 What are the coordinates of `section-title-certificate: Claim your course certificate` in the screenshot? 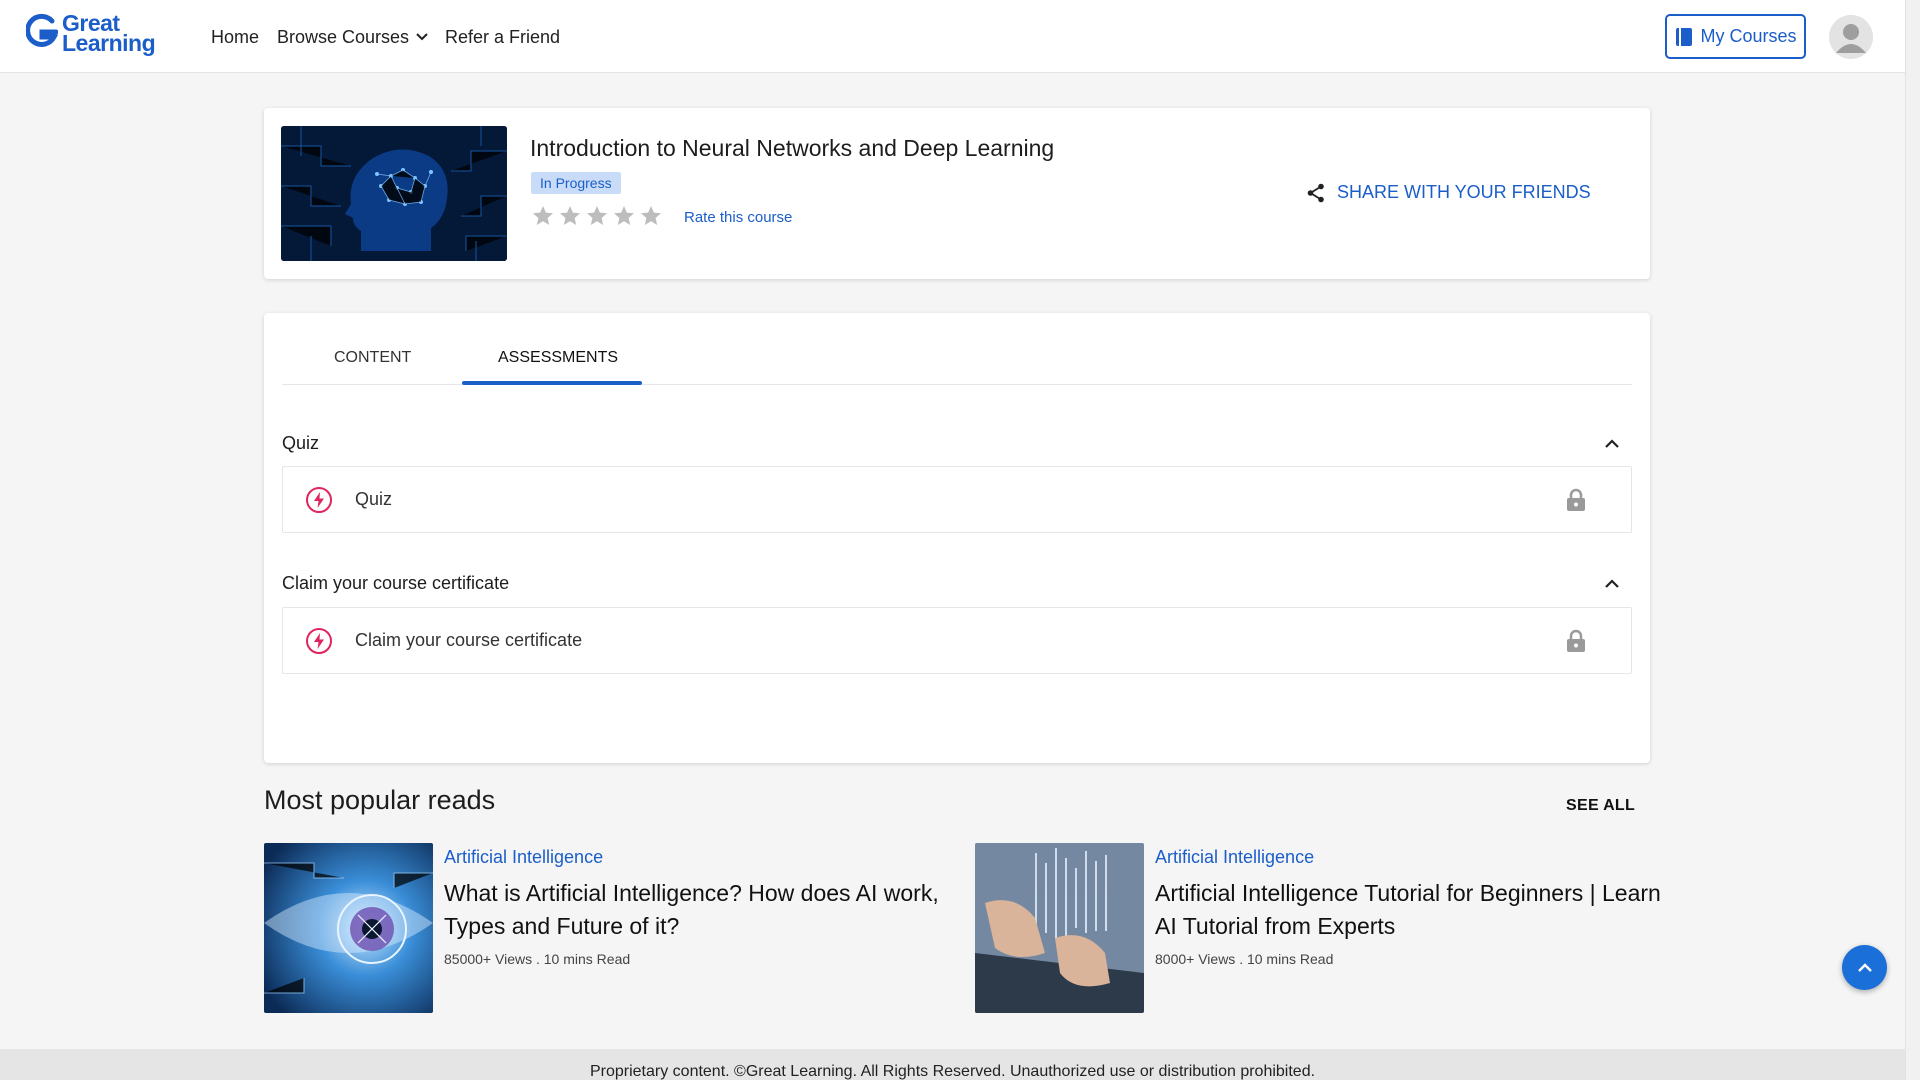 It's located at (396, 583).